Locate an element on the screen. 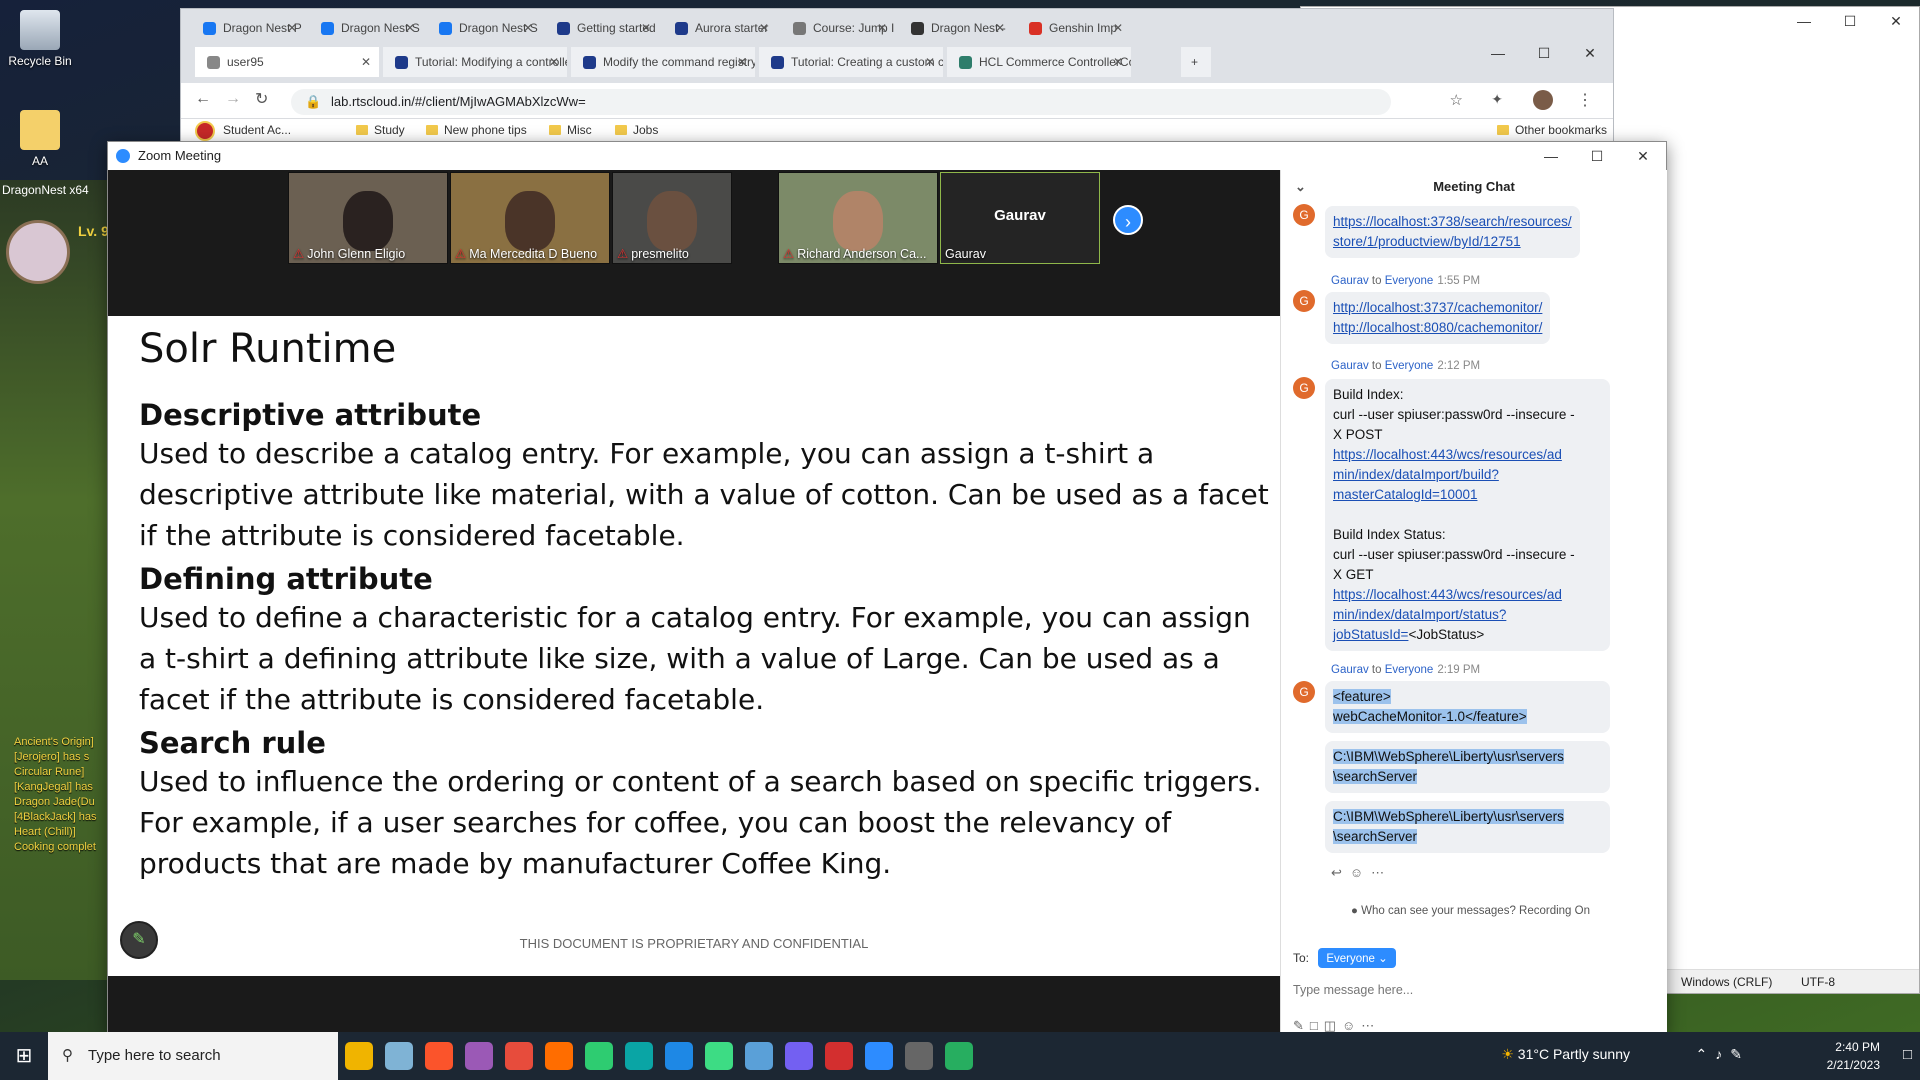  chat-link: store/1/productview/byId/12751 is located at coordinates (1427, 241).